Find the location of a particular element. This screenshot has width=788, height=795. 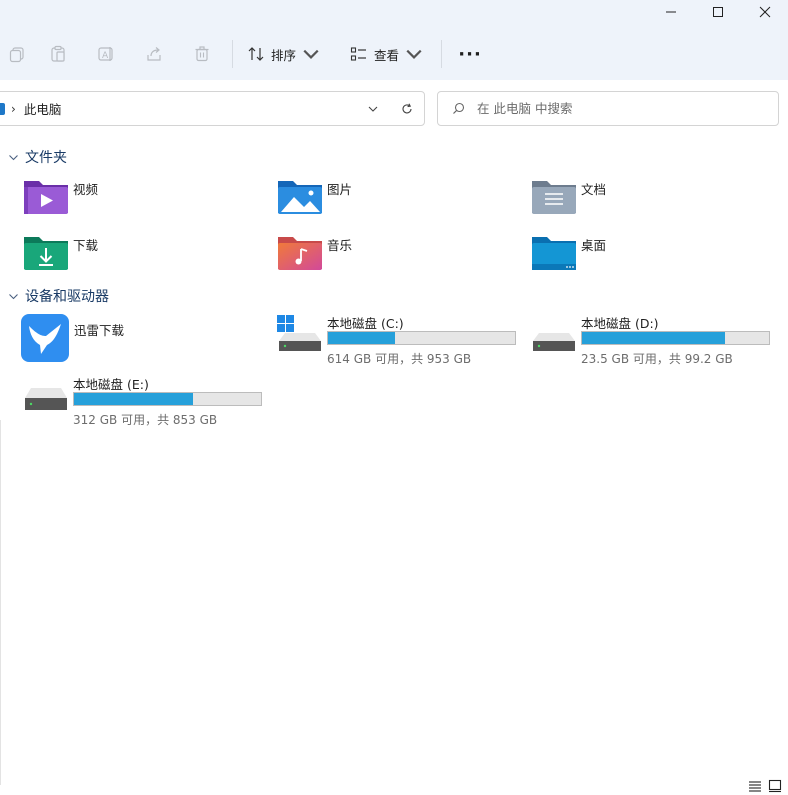

close-button is located at coordinates (764, 12).